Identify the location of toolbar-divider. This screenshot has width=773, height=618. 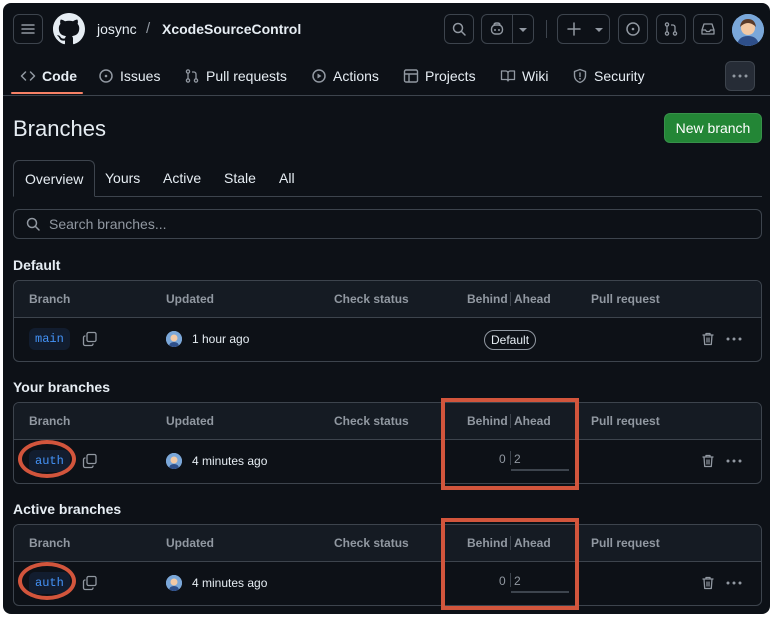
(546, 29).